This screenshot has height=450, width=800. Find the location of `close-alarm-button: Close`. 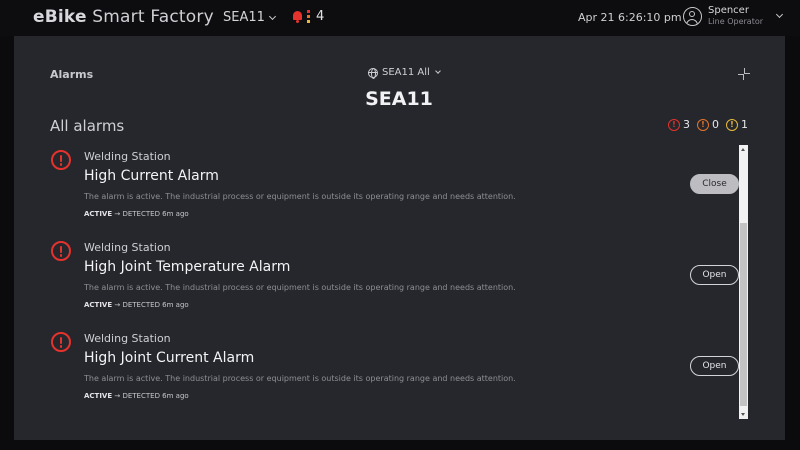

close-alarm-button: Close is located at coordinates (714, 184).